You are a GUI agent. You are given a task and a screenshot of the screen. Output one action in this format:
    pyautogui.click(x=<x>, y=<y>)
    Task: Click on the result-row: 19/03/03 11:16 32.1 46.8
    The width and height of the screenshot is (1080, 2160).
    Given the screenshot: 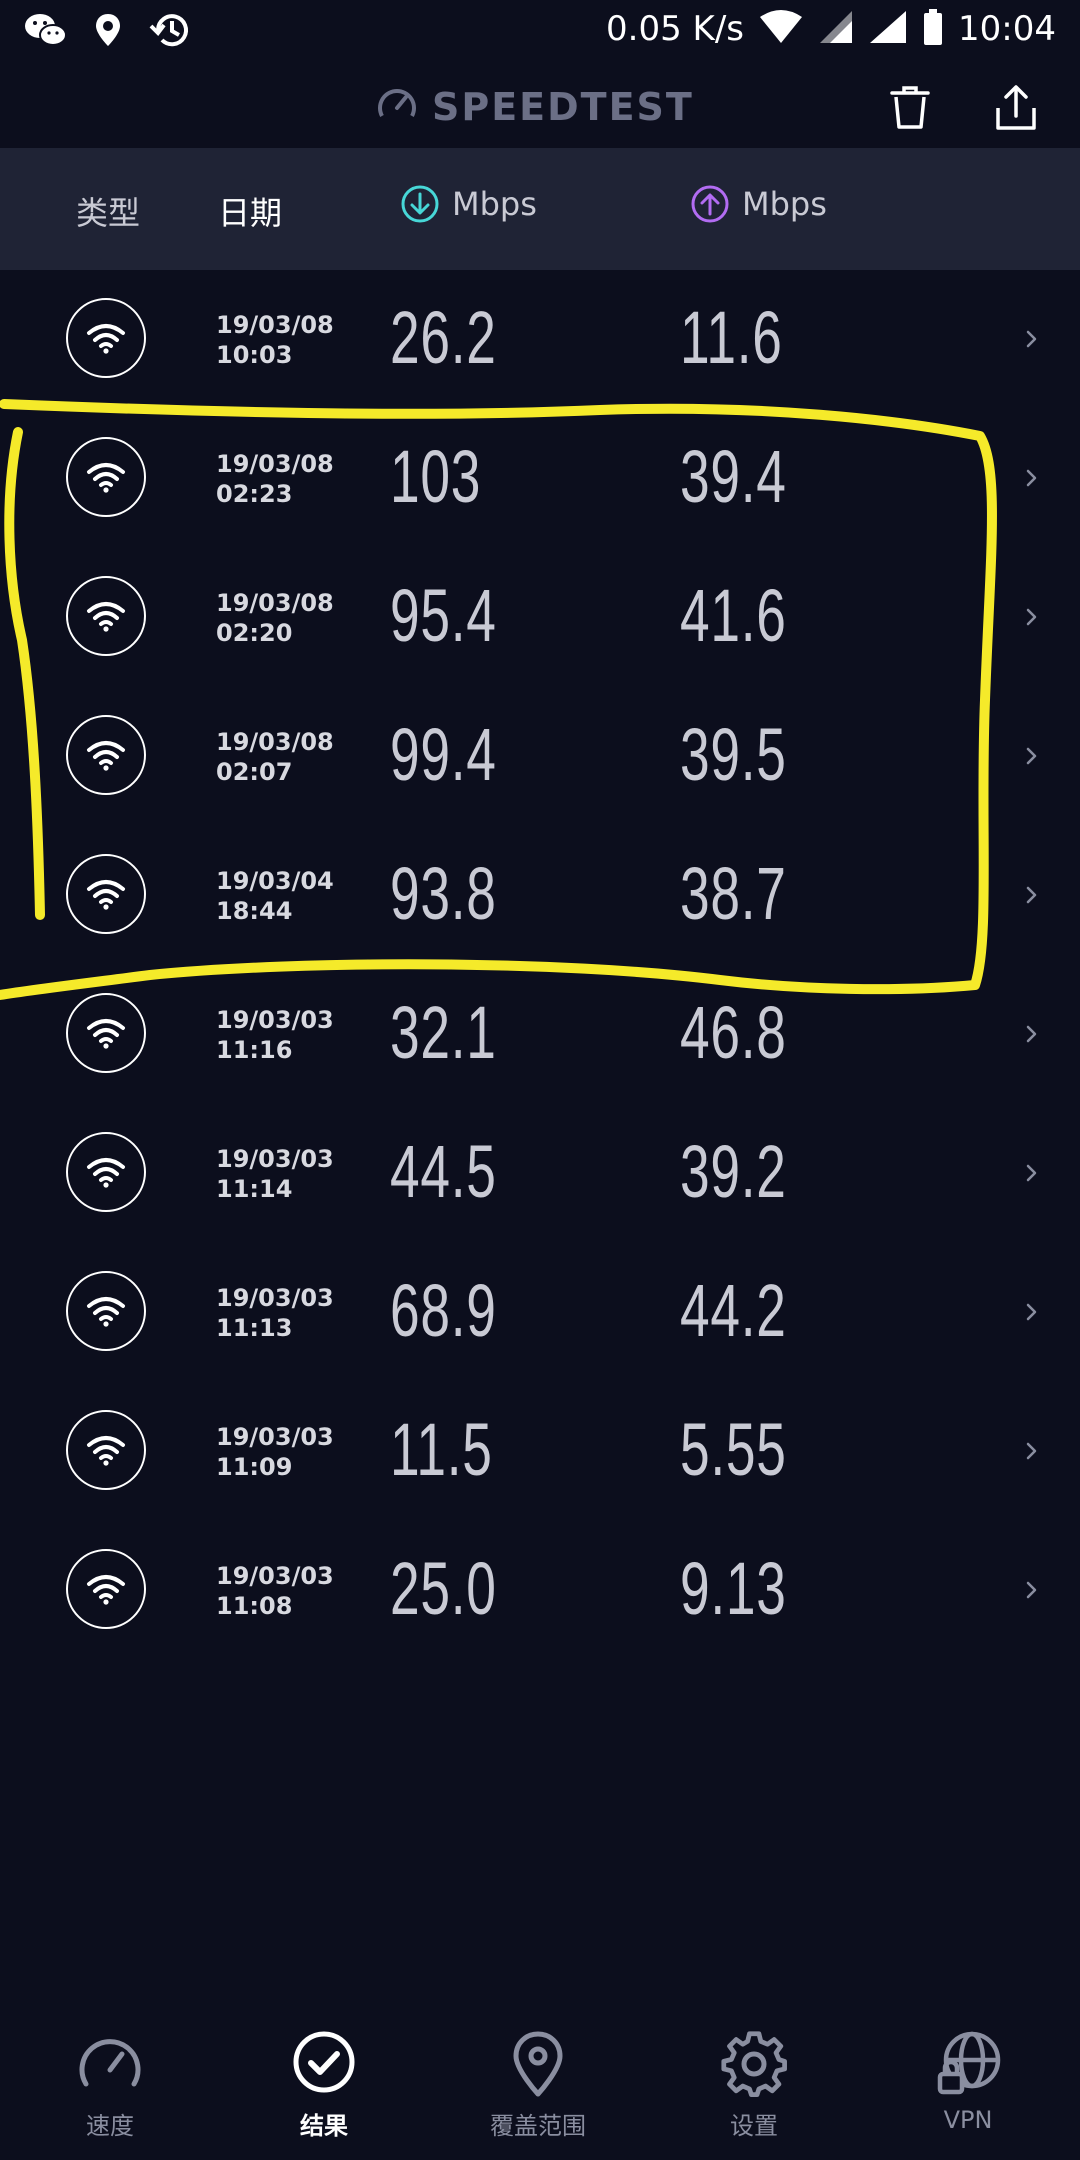 What is the action you would take?
    pyautogui.click(x=540, y=1034)
    